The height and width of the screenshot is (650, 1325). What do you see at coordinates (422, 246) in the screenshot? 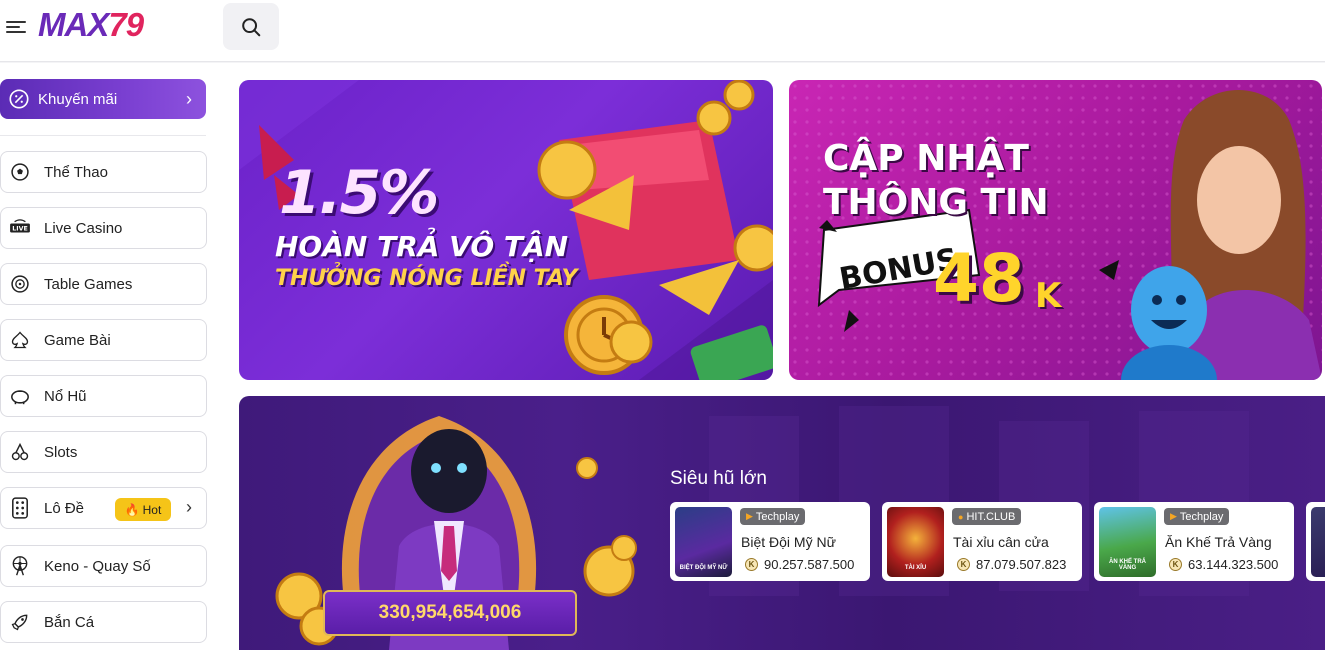
I see `cashback-headline: HOÀN TRẢ VÔ TẬN` at bounding box center [422, 246].